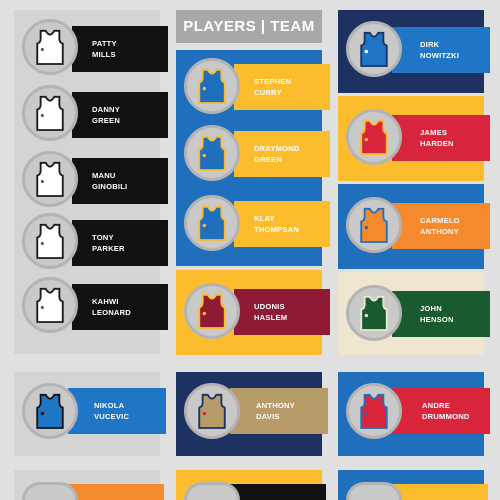  Describe the element at coordinates (120, 115) in the screenshot. I see `name-label: DANNY GREEN` at that location.